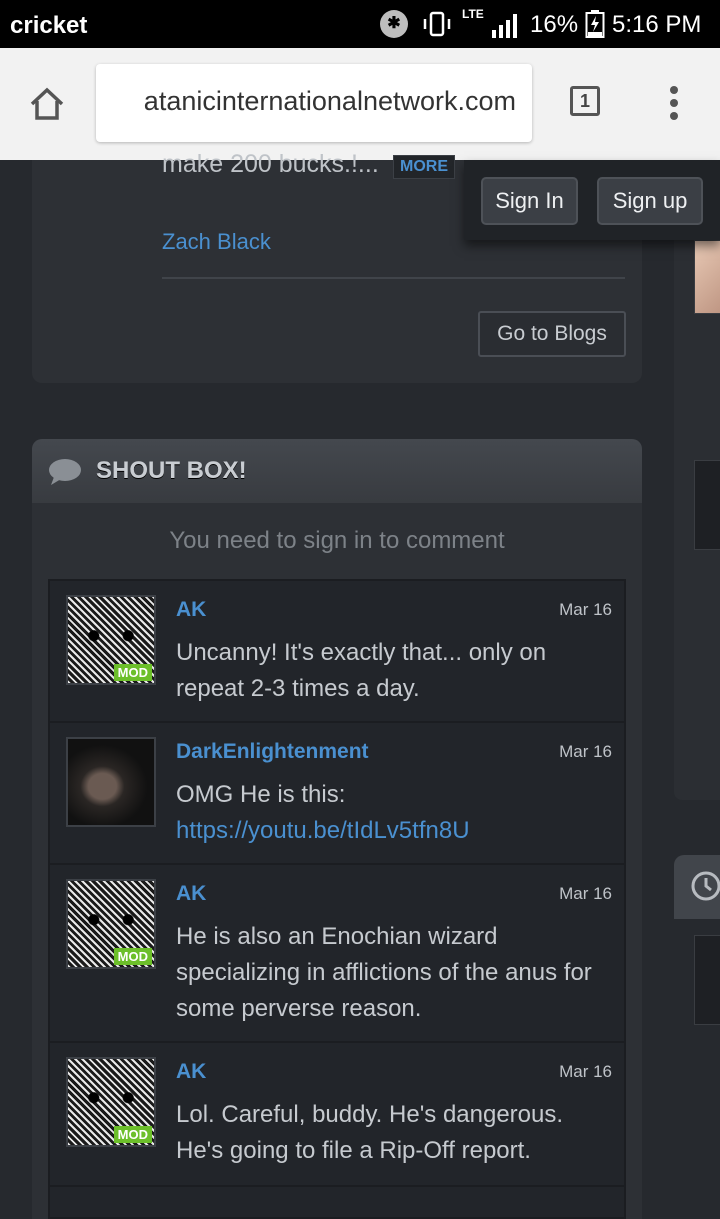 This screenshot has width=720, height=1219. Describe the element at coordinates (323, 830) in the screenshot. I see `youtube-link: https://youtu.be/tIdLv5tfn8U` at that location.